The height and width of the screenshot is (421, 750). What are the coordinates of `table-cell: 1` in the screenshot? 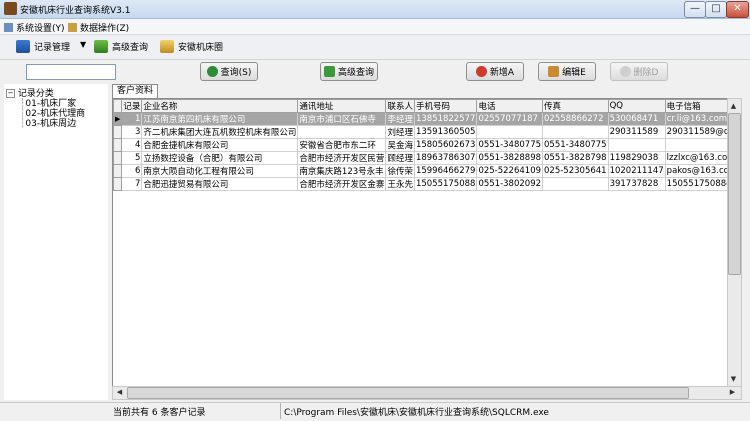 It's located at (132, 119).